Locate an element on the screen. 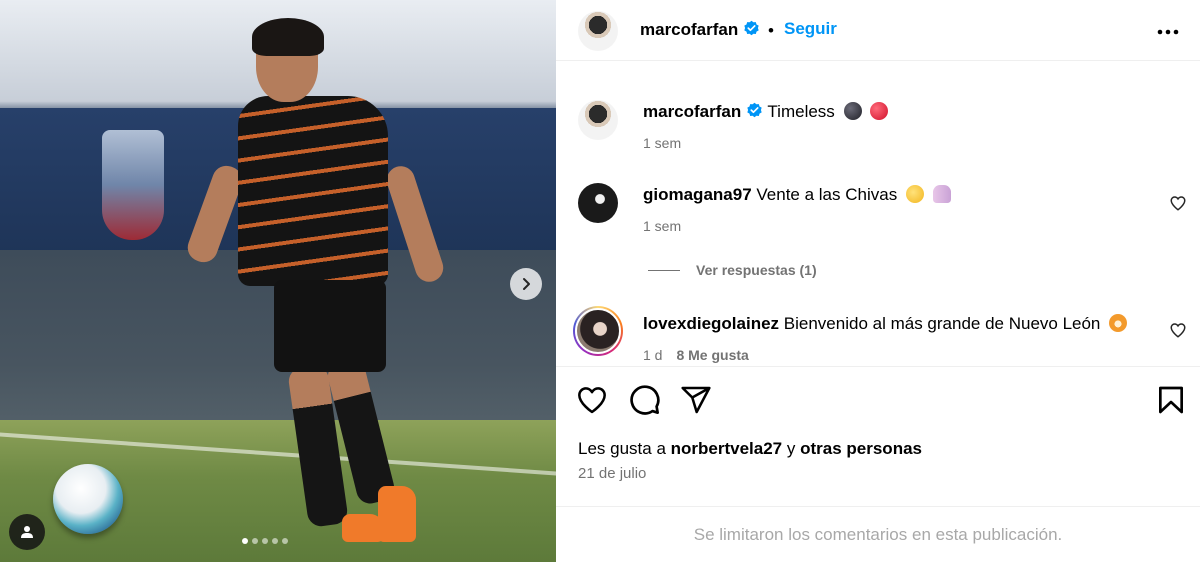 The image size is (1200, 562). red-circle-emoji is located at coordinates (879, 111).